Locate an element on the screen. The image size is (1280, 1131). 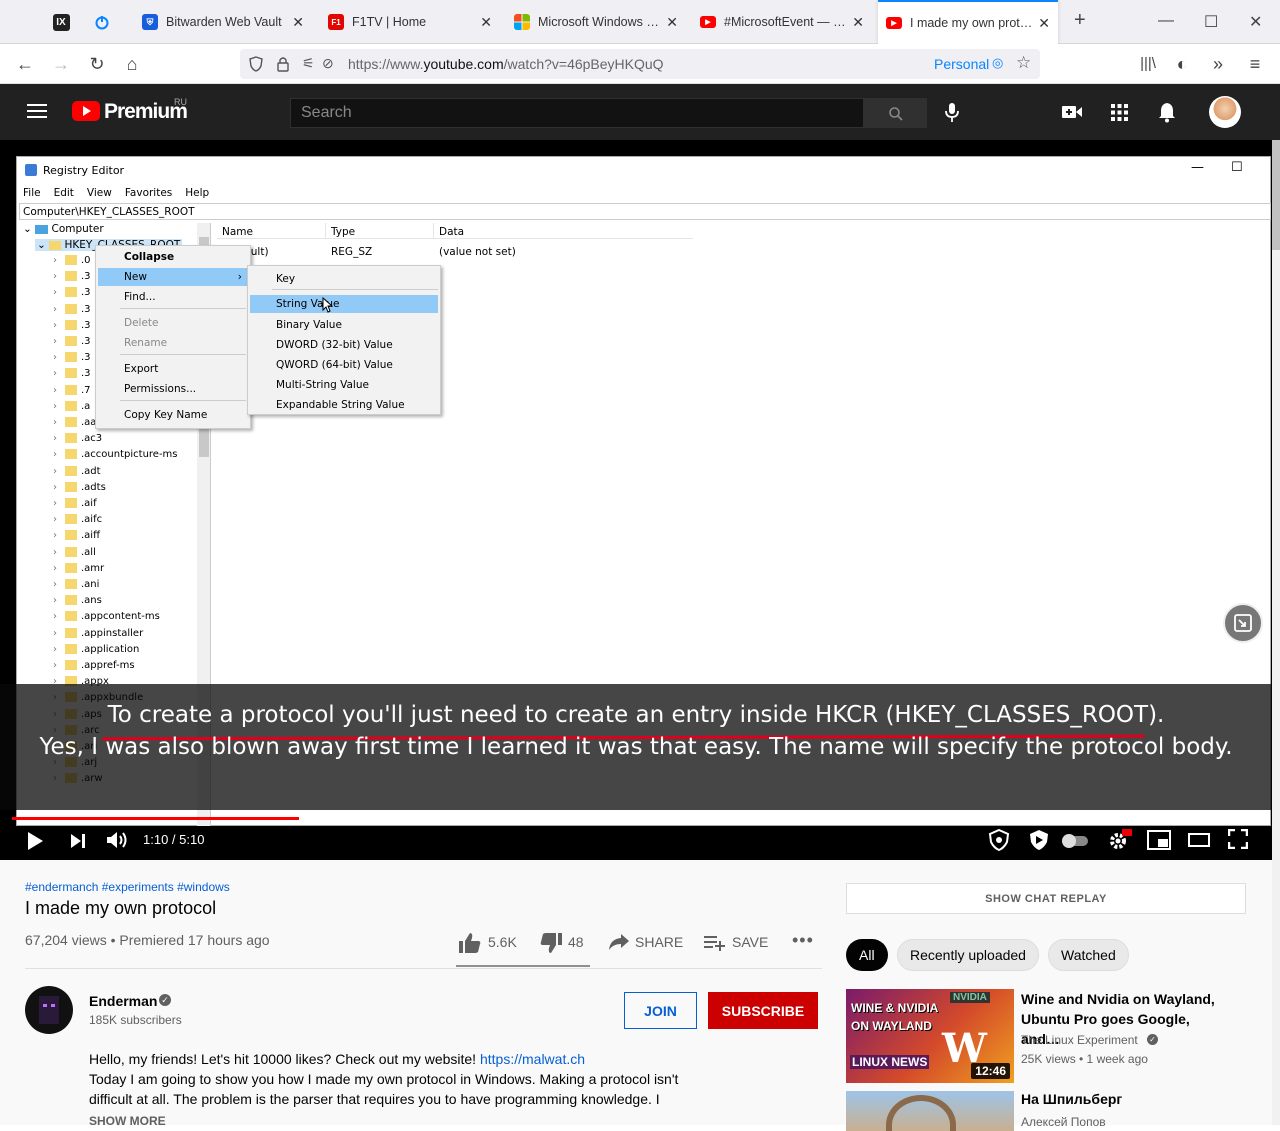
hamburger-menu-icon: ≡ is located at coordinates (1255, 64).